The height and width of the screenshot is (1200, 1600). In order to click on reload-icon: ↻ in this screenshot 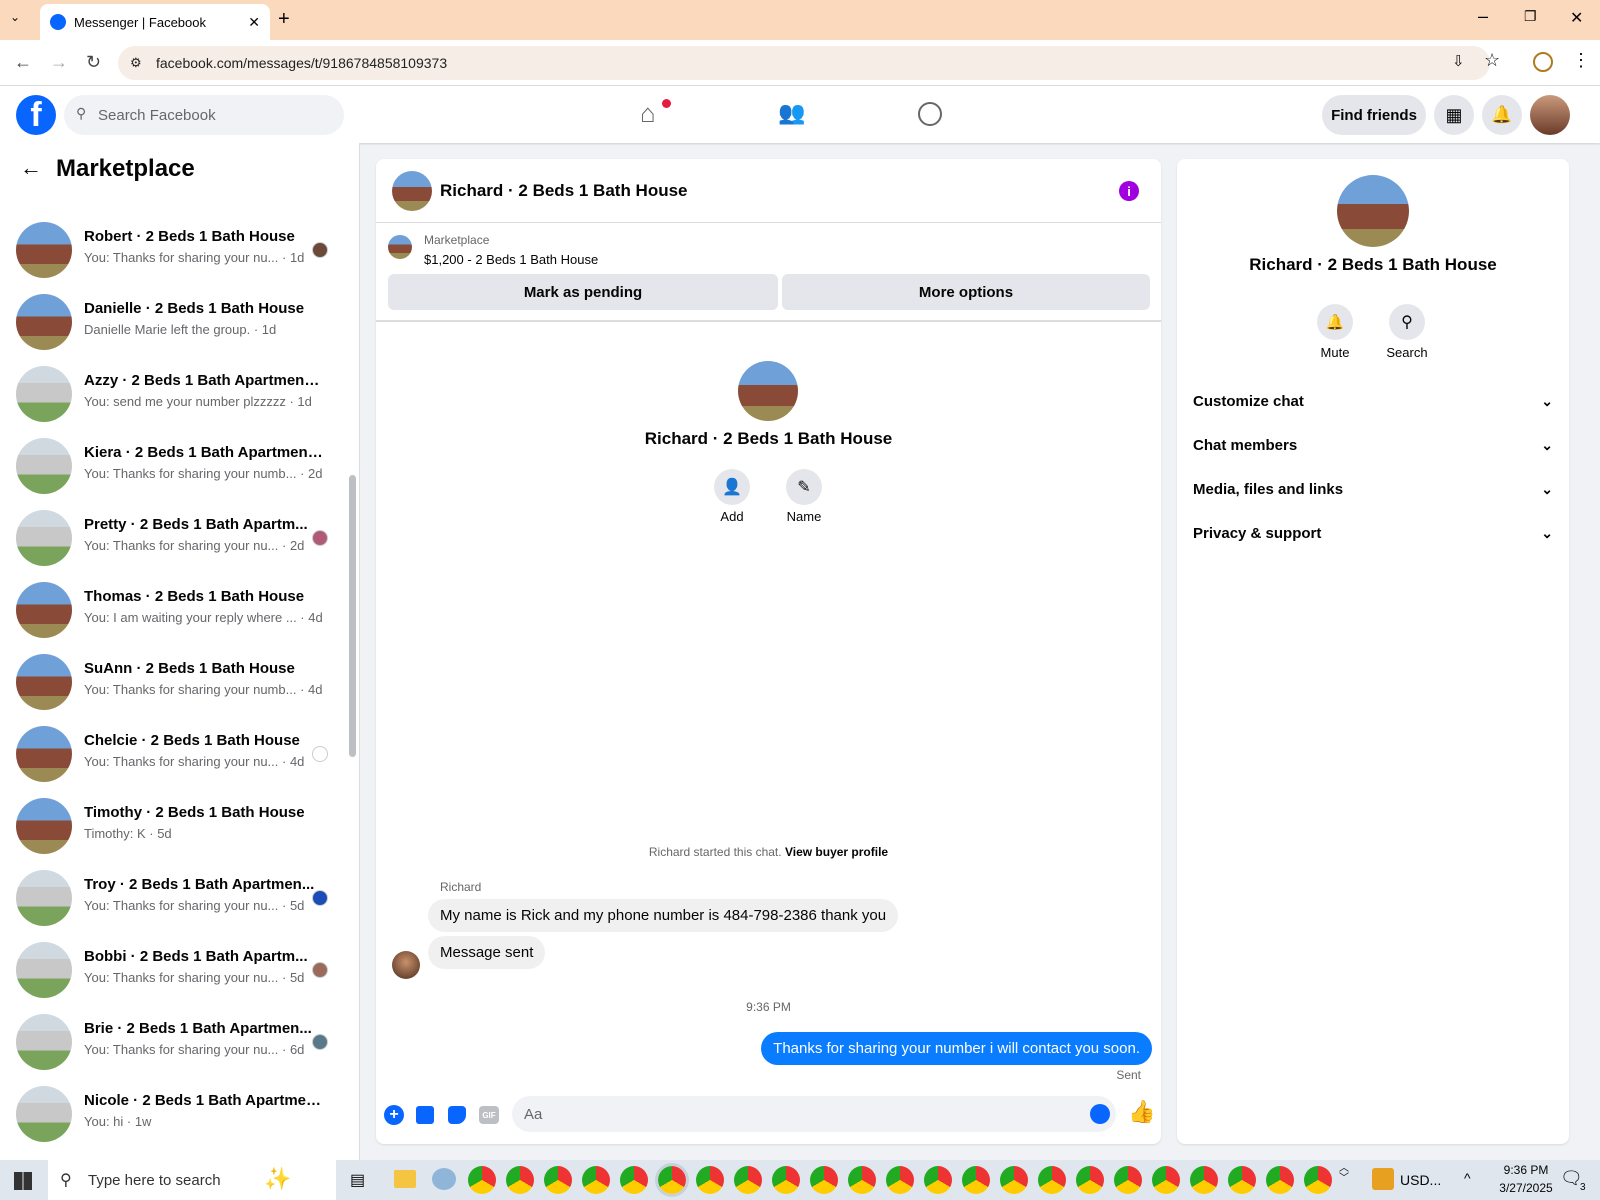, I will do `click(93, 62)`.